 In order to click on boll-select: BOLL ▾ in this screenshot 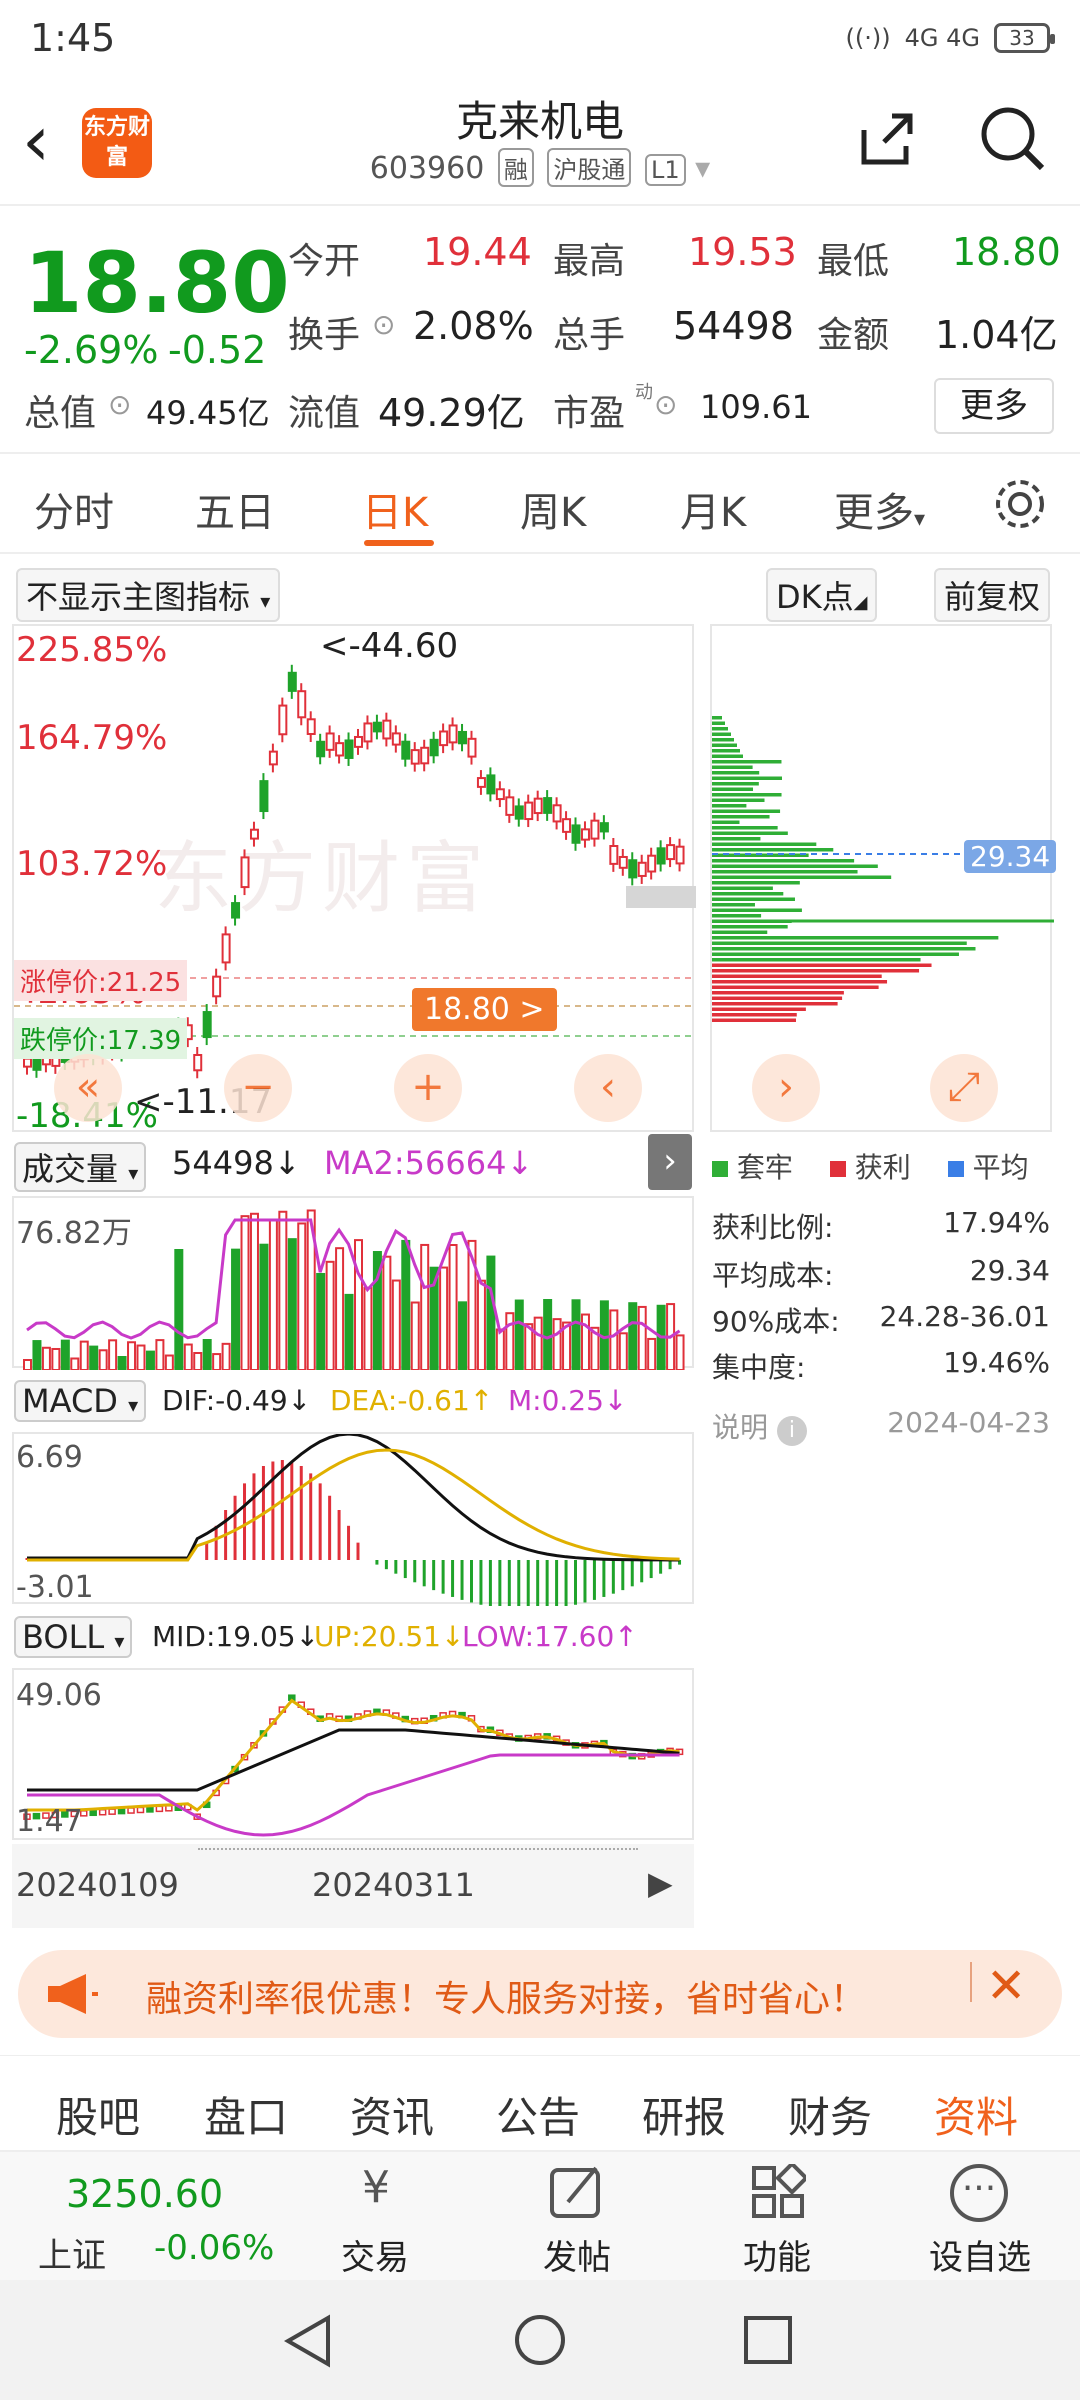, I will do `click(73, 1637)`.